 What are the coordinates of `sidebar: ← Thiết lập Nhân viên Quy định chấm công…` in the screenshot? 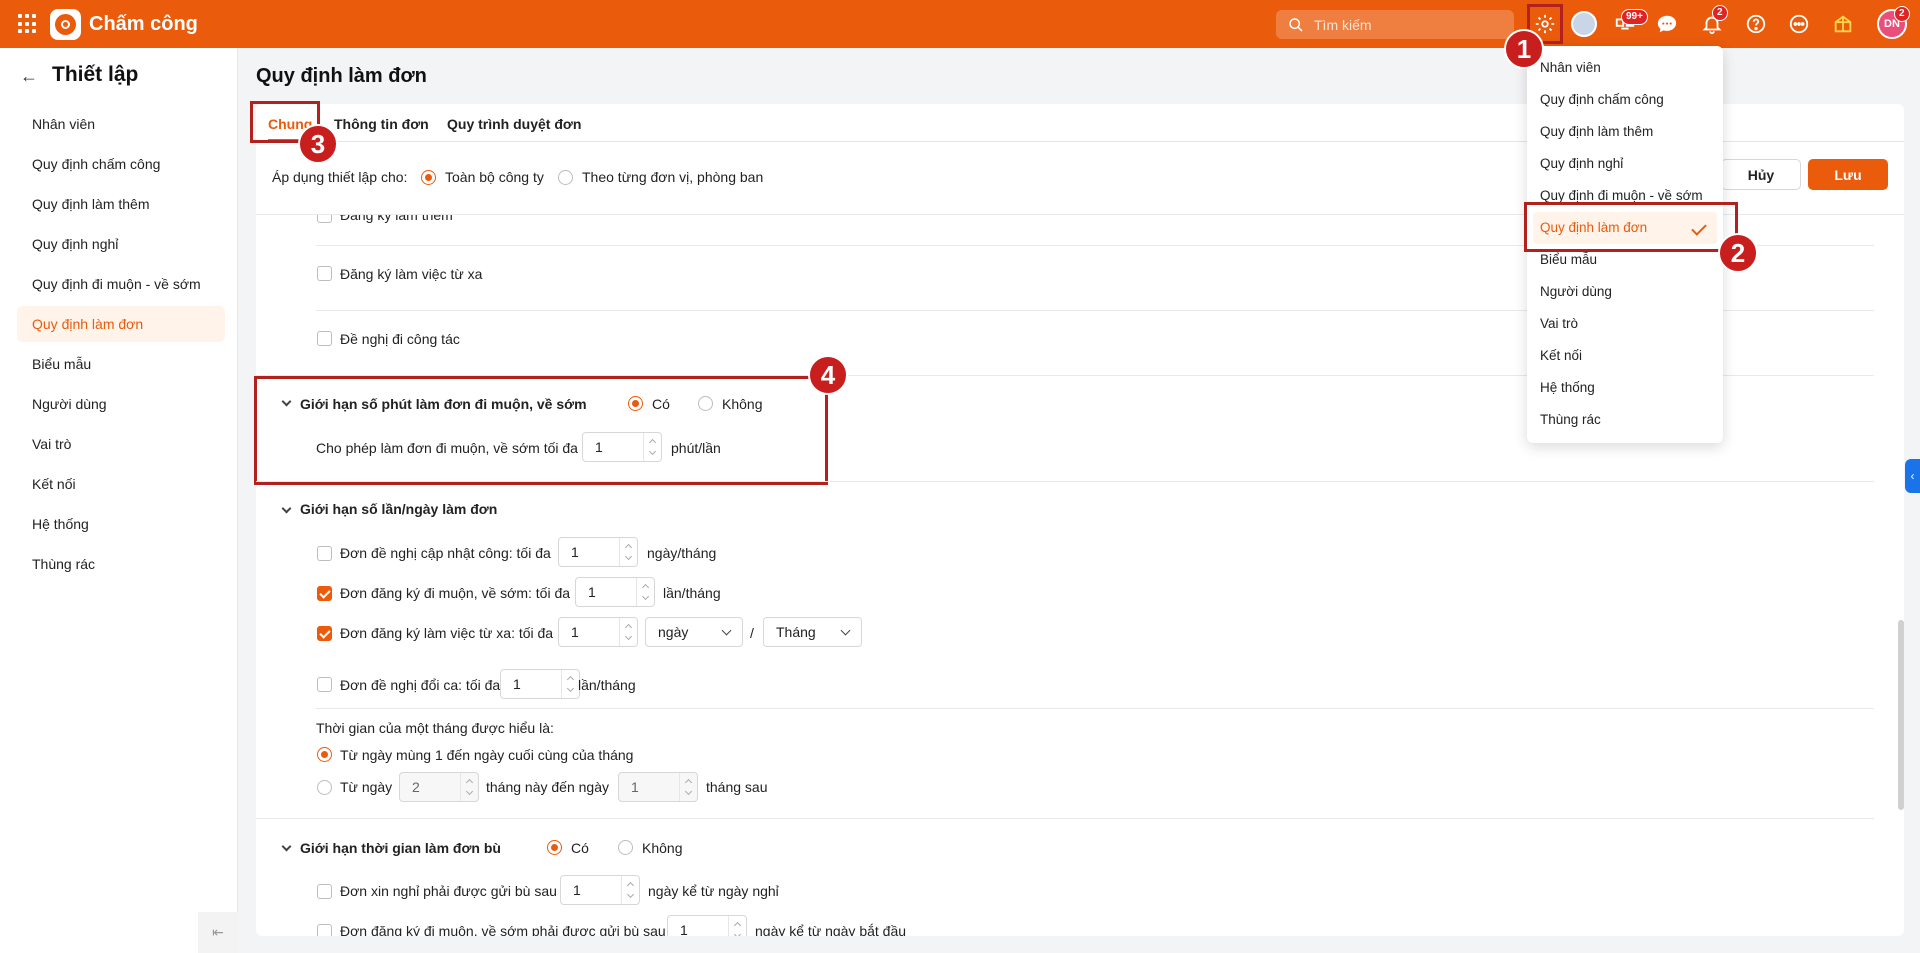 It's located at (119, 500).